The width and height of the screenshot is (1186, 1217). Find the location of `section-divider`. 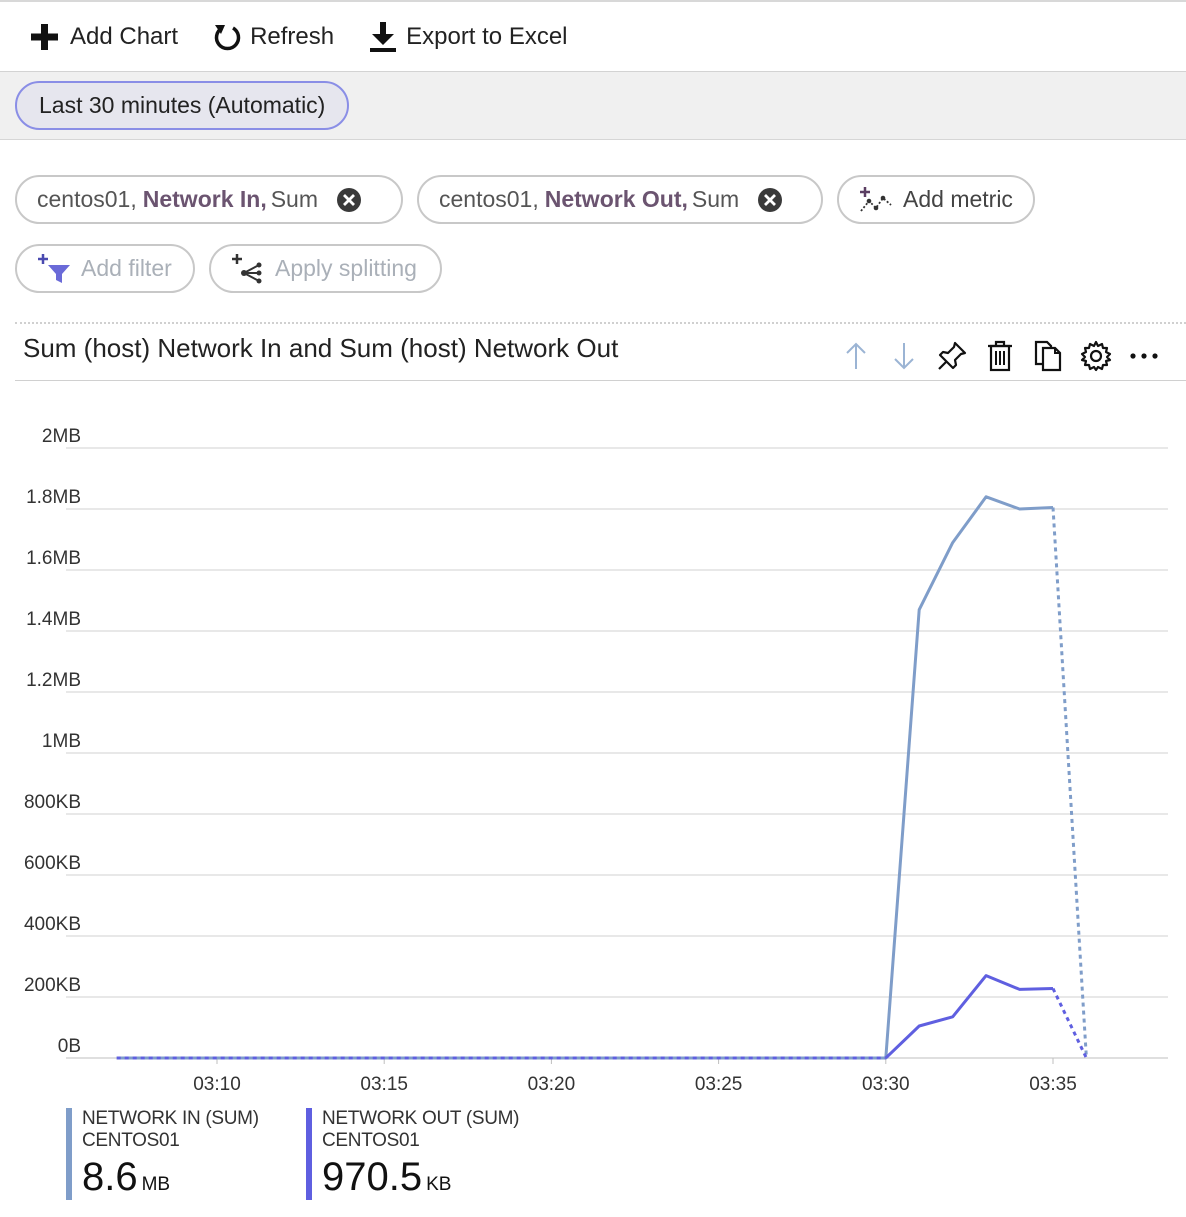

section-divider is located at coordinates (600, 323).